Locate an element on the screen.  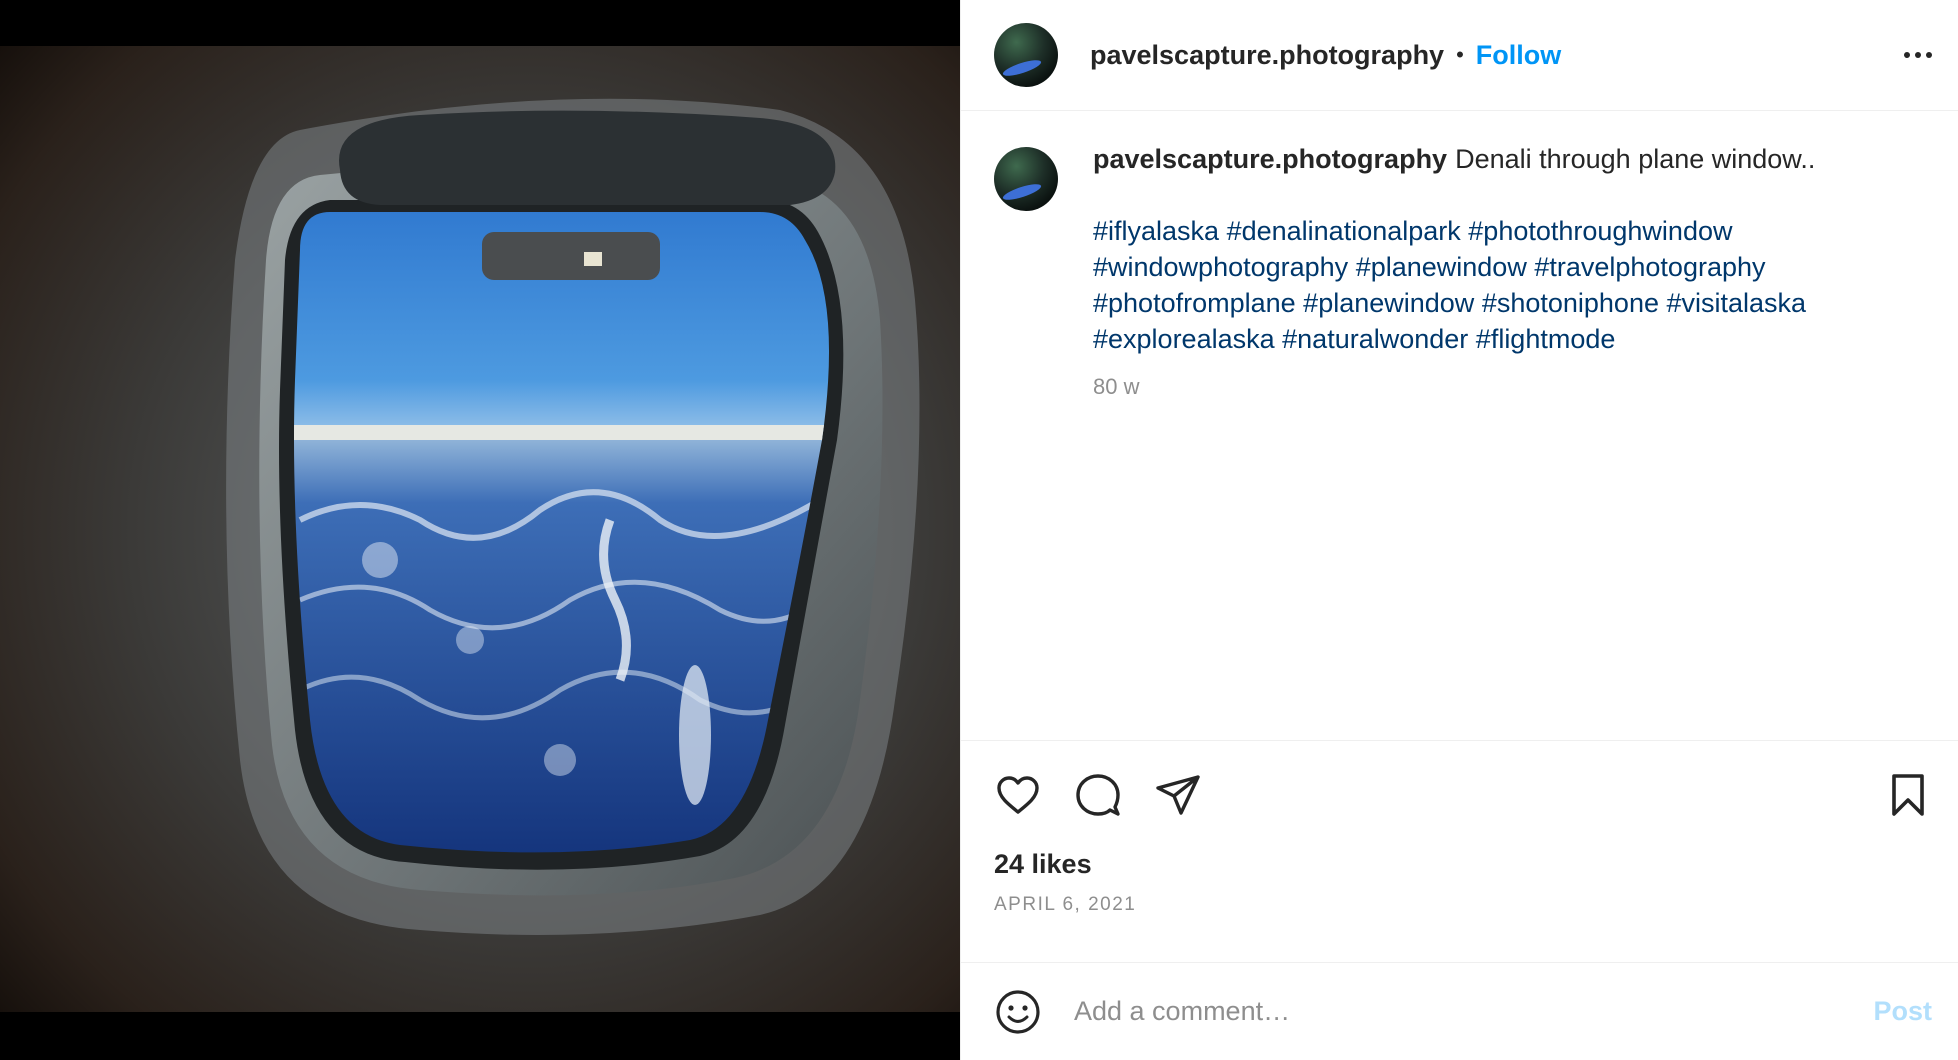
caption-author-avatar is located at coordinates (1026, 179).